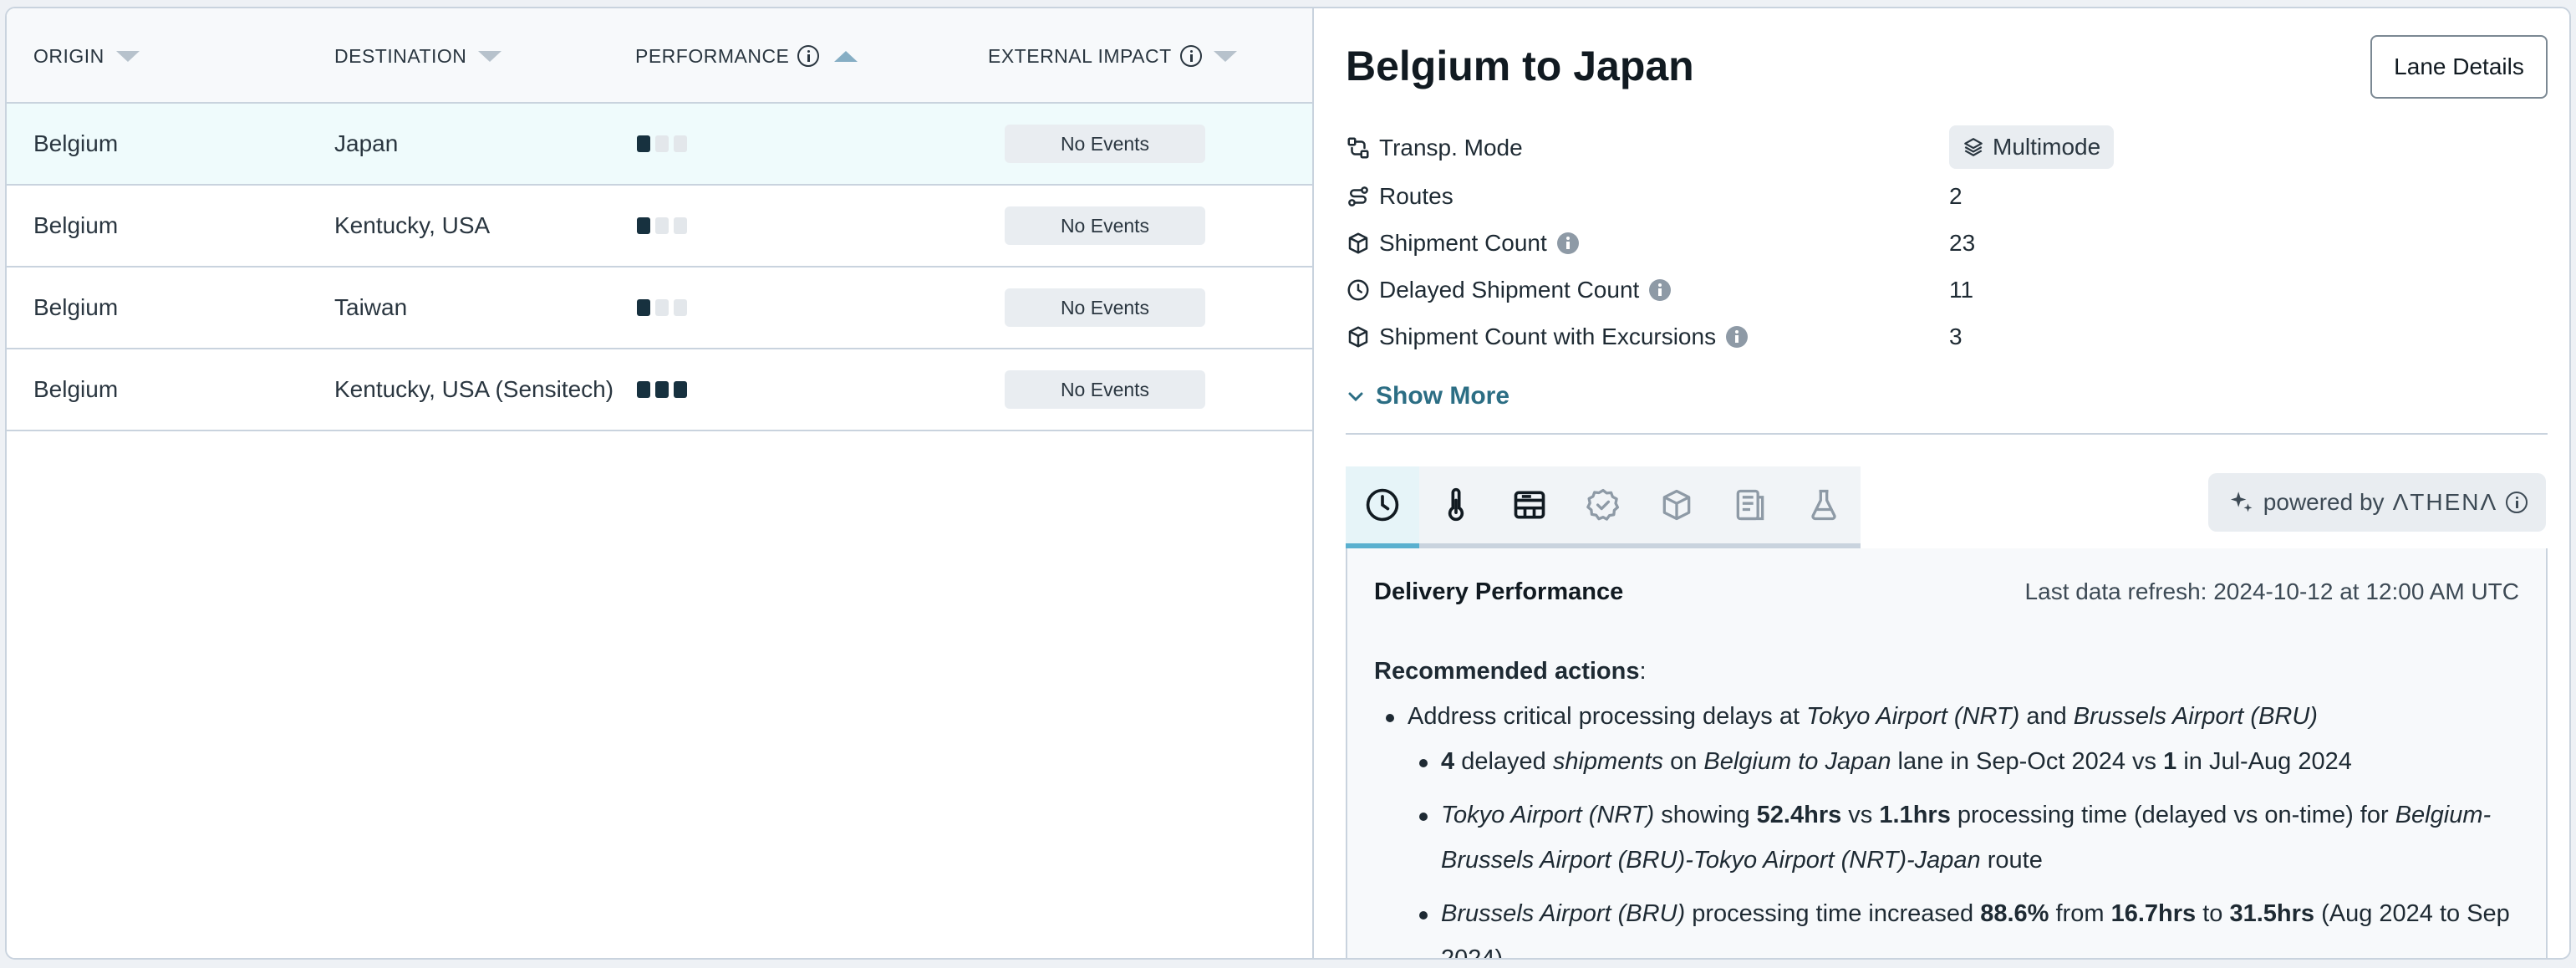 The width and height of the screenshot is (2576, 968). I want to click on tab-lab, so click(1824, 504).